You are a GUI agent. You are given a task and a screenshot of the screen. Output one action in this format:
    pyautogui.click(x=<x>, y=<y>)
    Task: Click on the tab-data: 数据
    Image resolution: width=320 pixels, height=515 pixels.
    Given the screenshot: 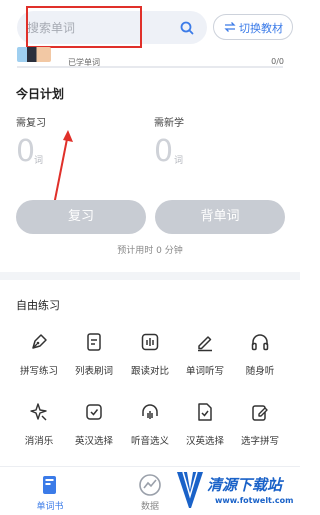 What is the action you would take?
    pyautogui.click(x=150, y=489)
    